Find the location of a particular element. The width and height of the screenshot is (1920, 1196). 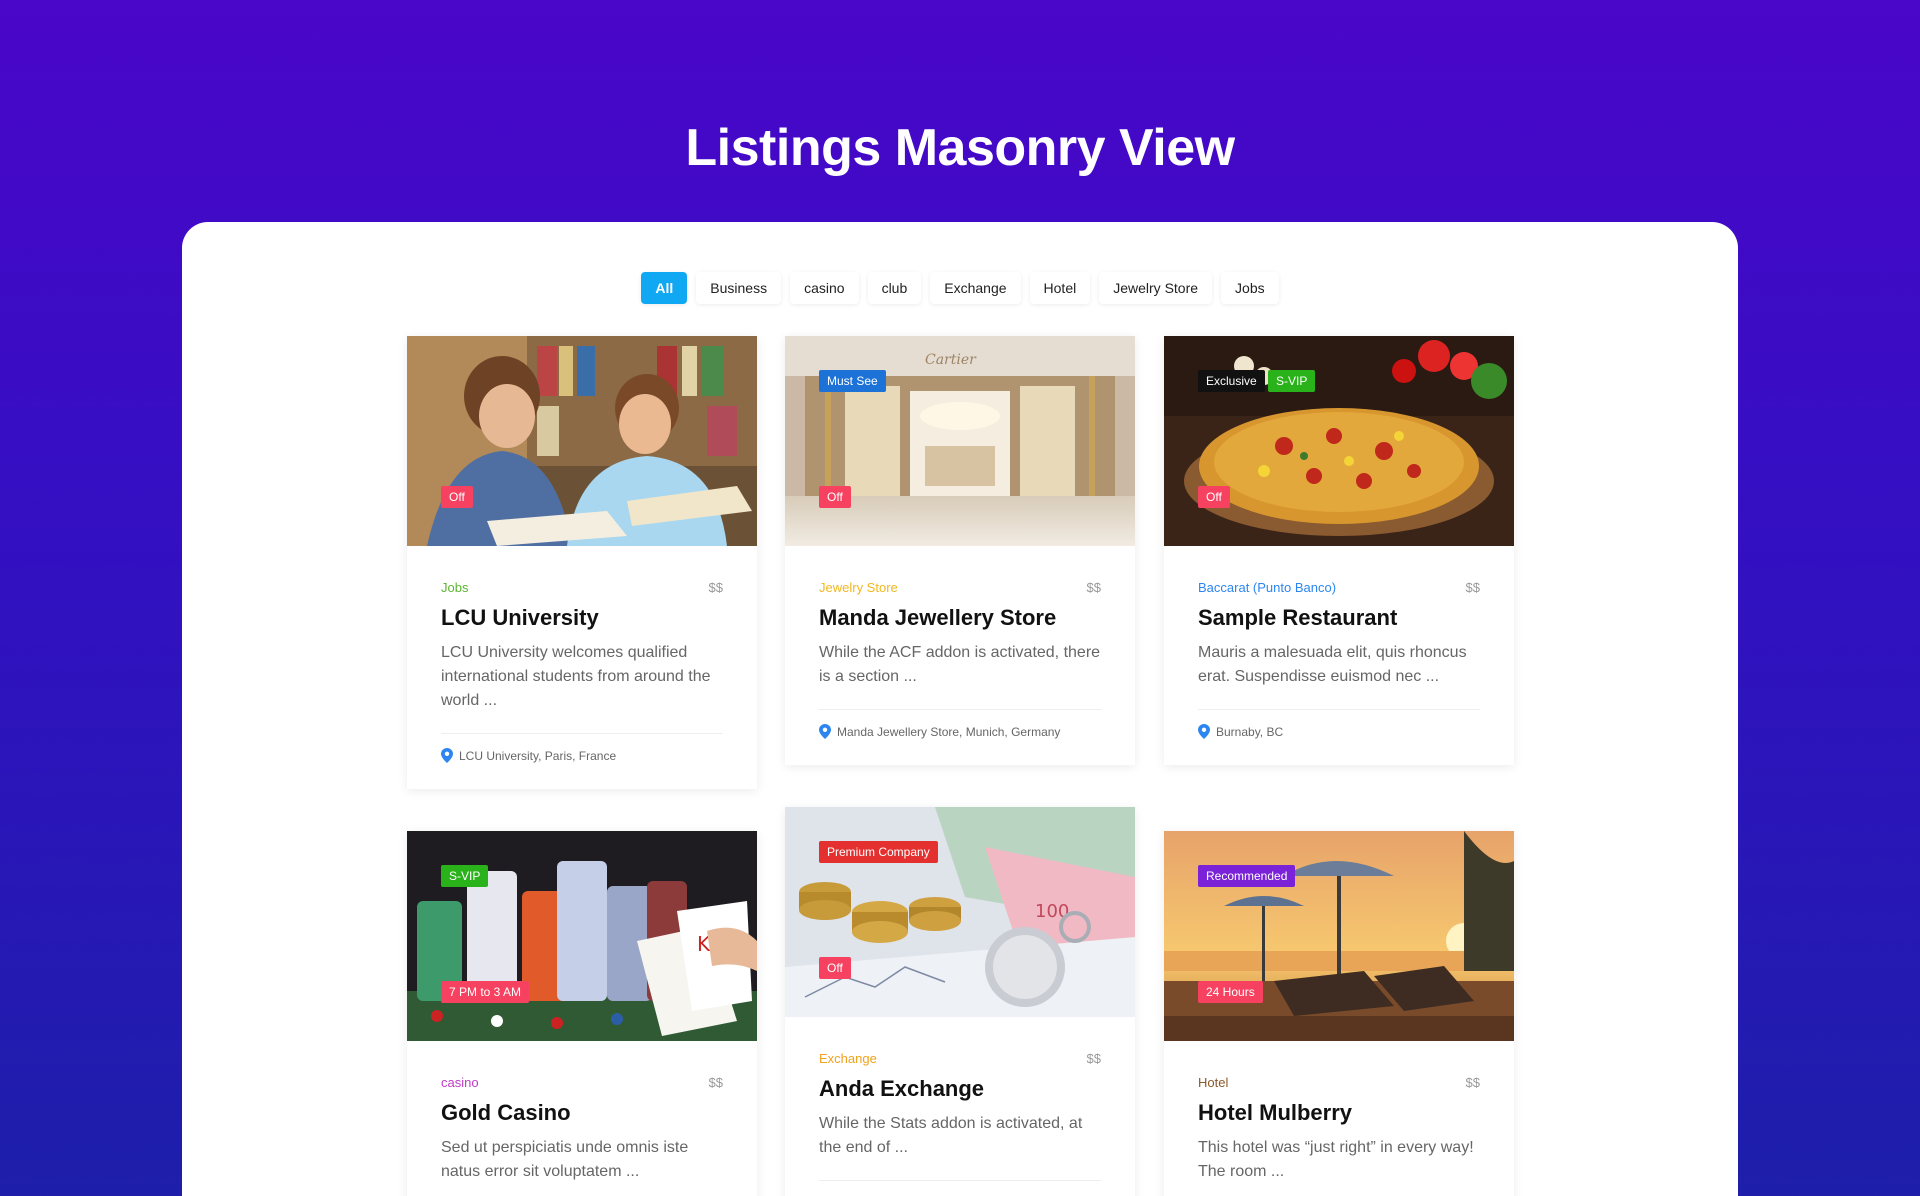

listing-title: Anda Exchange is located at coordinates (960, 1089).